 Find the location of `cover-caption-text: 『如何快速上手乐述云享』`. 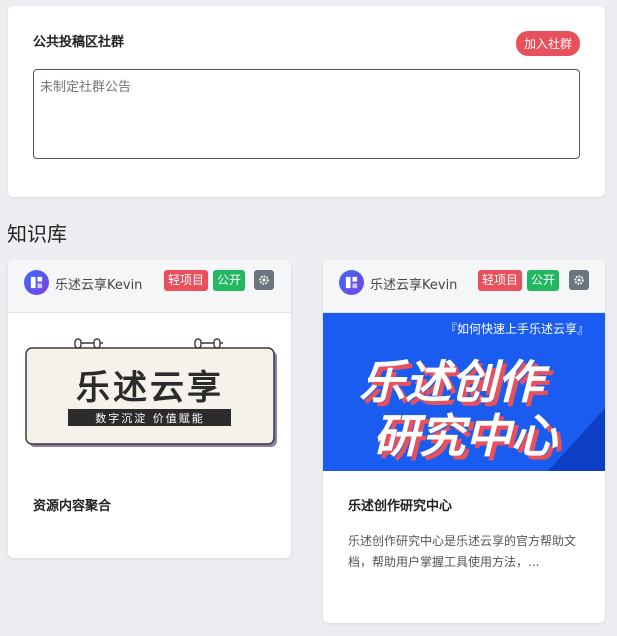

cover-caption-text: 『如何快速上手乐述云享』 is located at coordinates (517, 328).